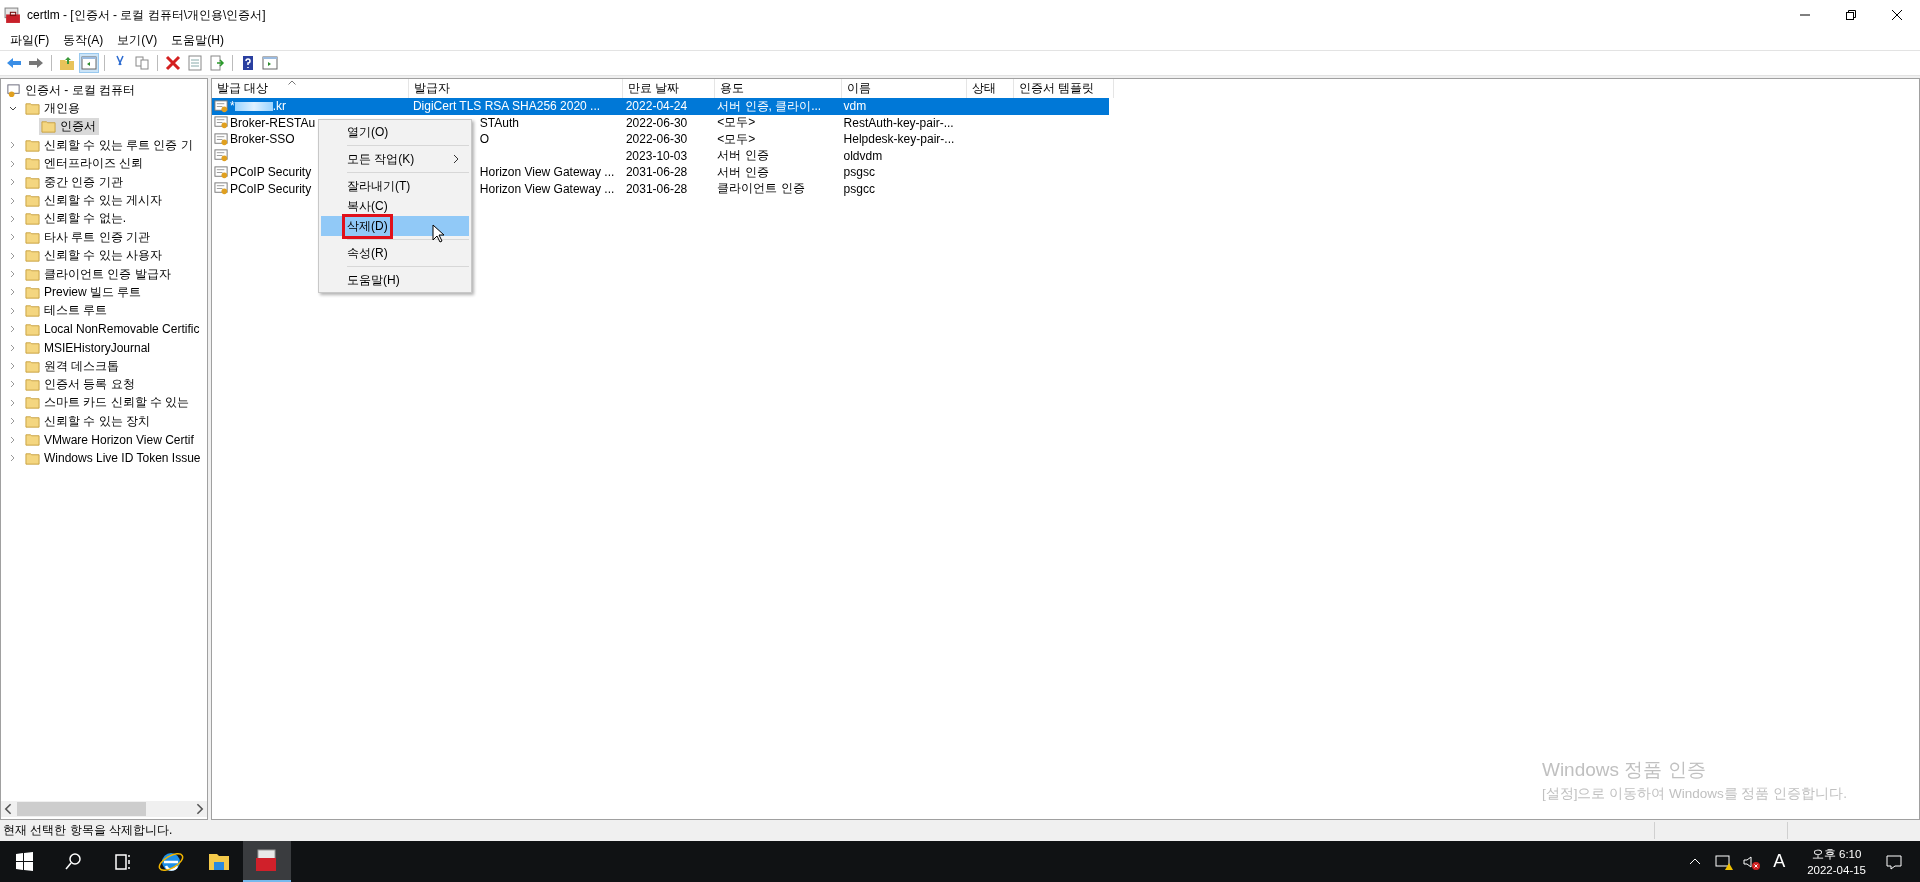 This screenshot has width=1920, height=882. Describe the element at coordinates (108, 403) in the screenshot. I see `tree-item: 스마트 카드 신뢰할 수 있는` at that location.